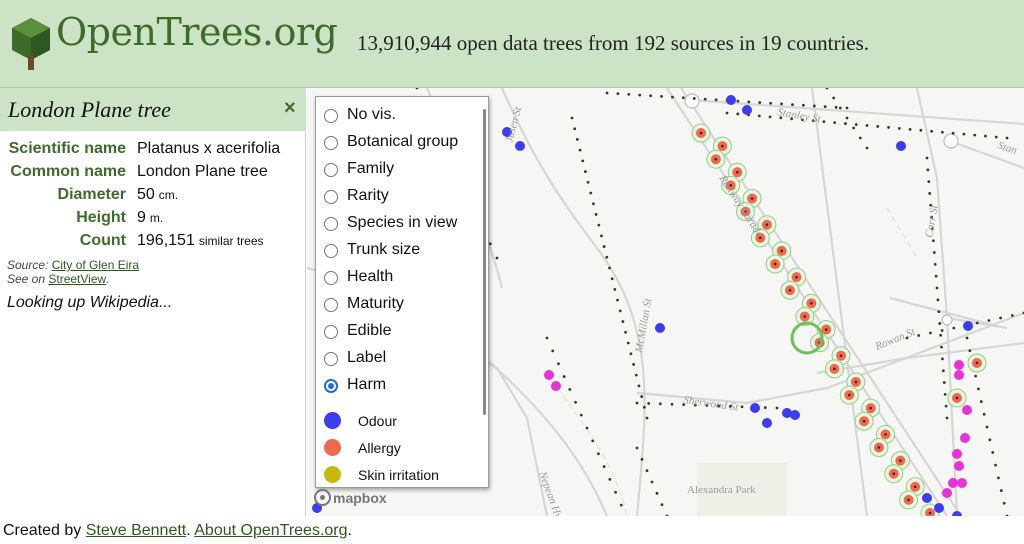 The image size is (1024, 544). I want to click on site-title: OpenTrees.org, so click(197, 32).